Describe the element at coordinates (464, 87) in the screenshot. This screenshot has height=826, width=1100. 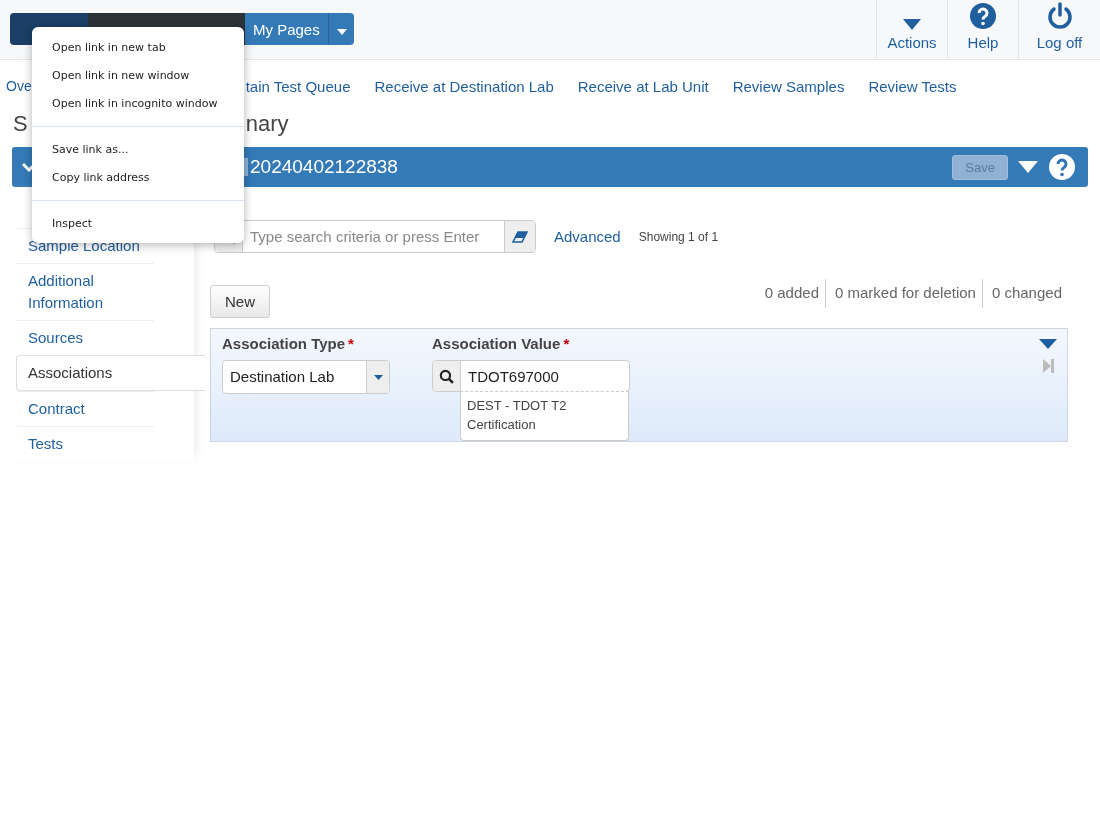
I see `nav-link: Receive at Destination Lab` at that location.